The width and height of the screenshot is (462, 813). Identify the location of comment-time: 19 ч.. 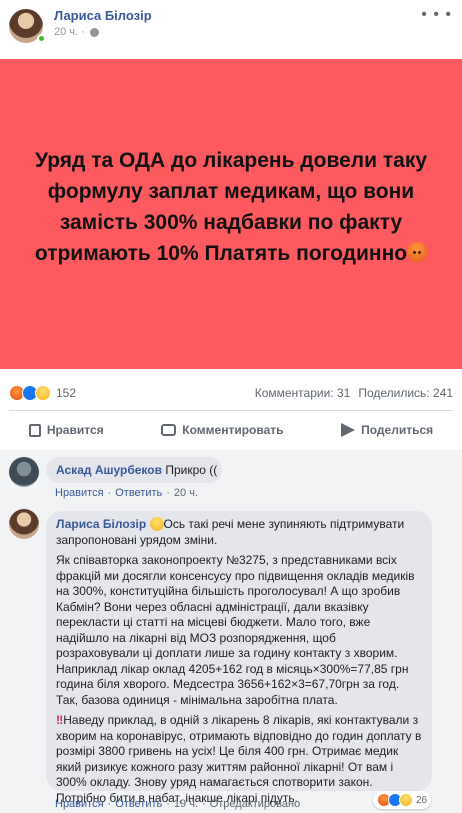
(186, 804).